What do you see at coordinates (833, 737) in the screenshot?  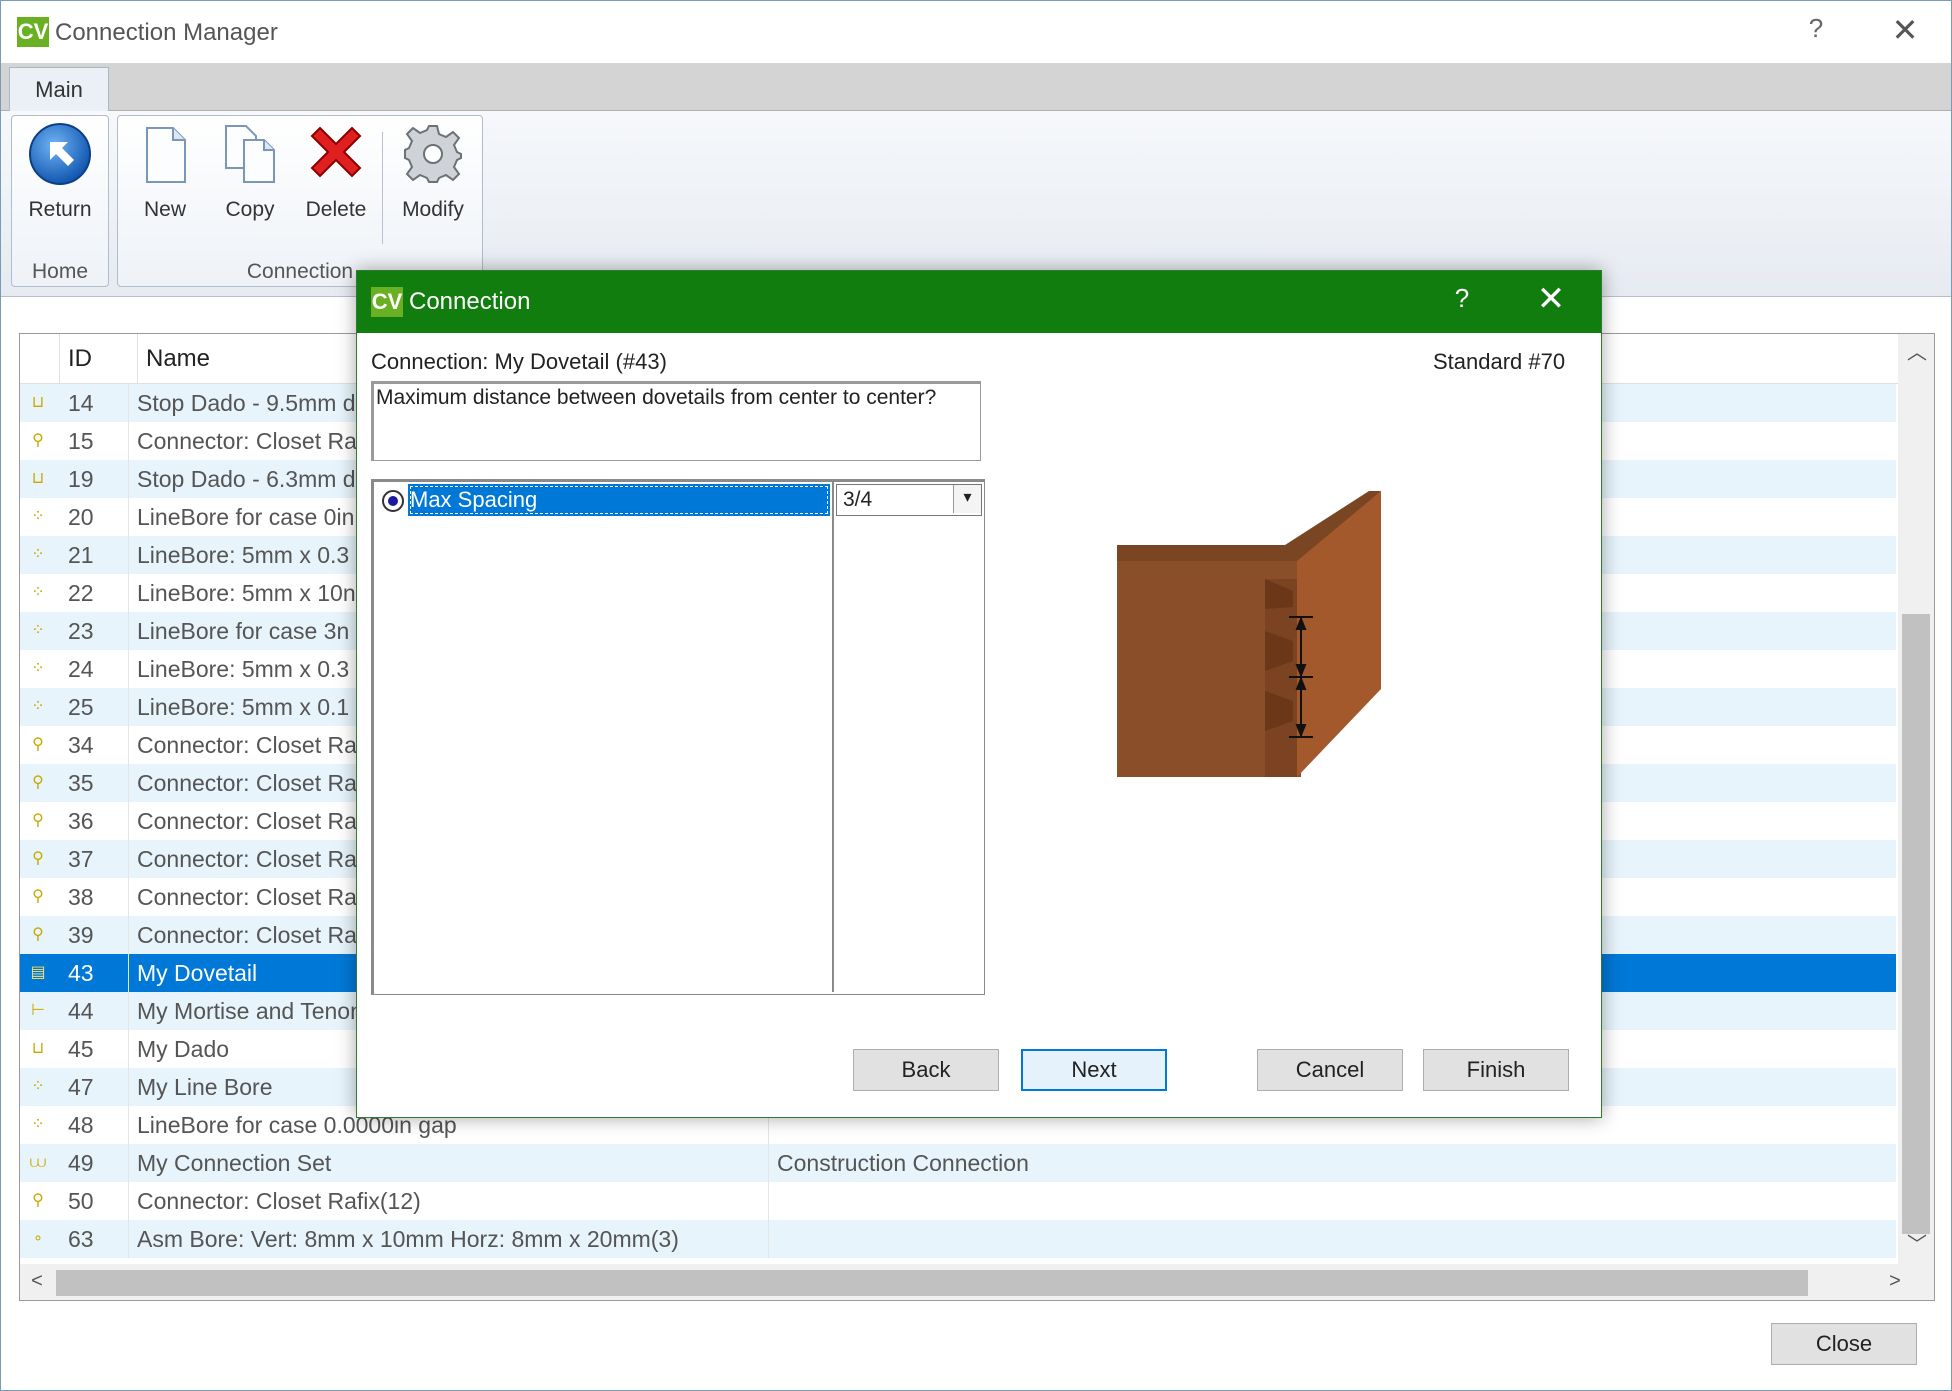 I see `grid-column-divider` at bounding box center [833, 737].